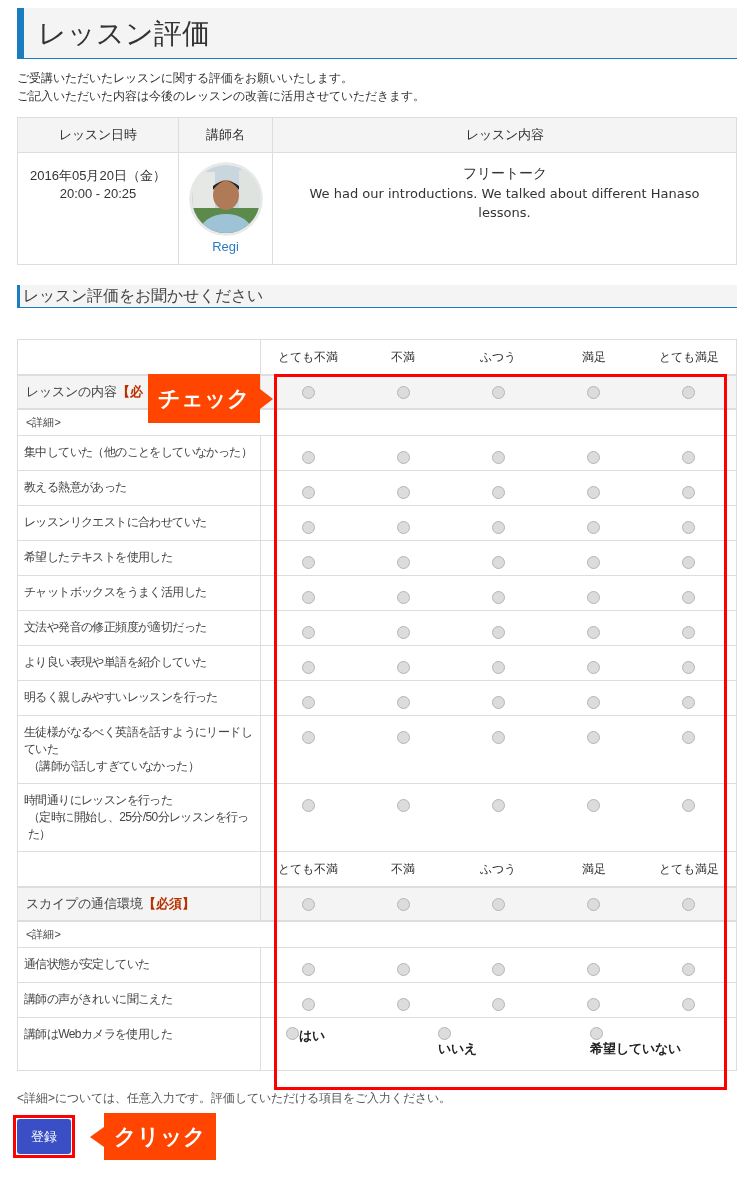 The image size is (755, 1183). What do you see at coordinates (594, 357) in the screenshot?
I see `column-header: 満足` at bounding box center [594, 357].